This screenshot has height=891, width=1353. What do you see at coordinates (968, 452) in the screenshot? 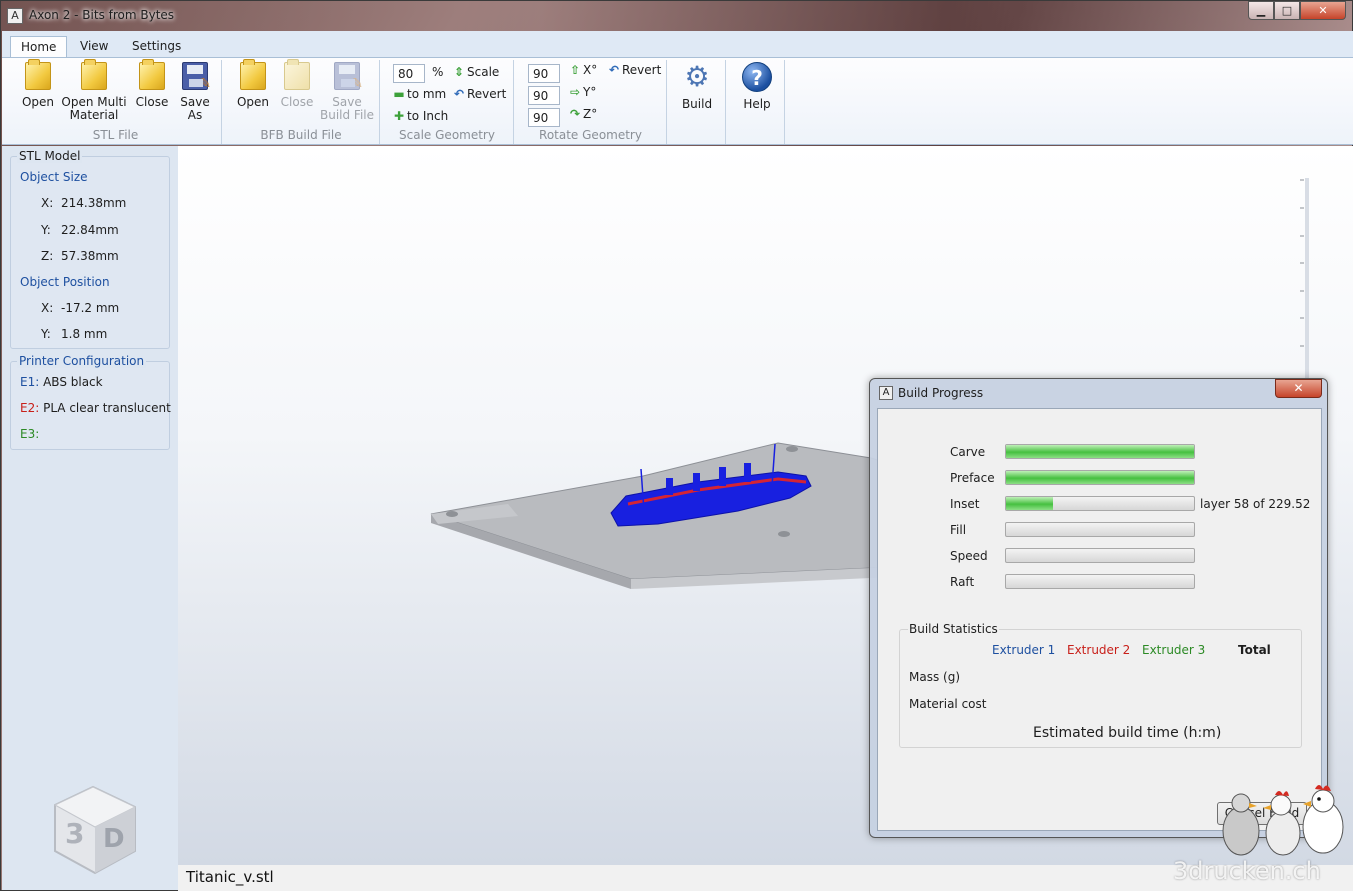
I see `step-label-carve: Carve` at bounding box center [968, 452].